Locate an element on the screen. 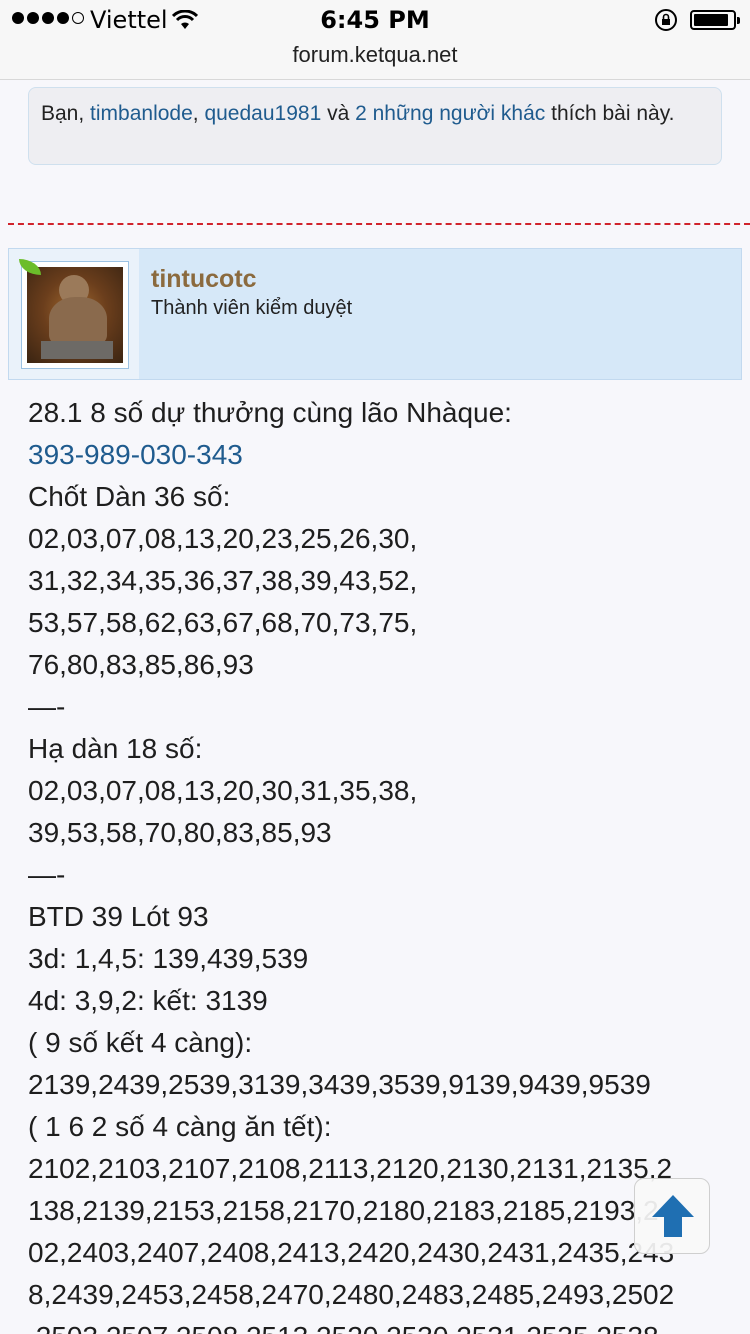 This screenshot has width=750, height=1334. status-bar: Viettel 6:45 PM is located at coordinates (375, 20).